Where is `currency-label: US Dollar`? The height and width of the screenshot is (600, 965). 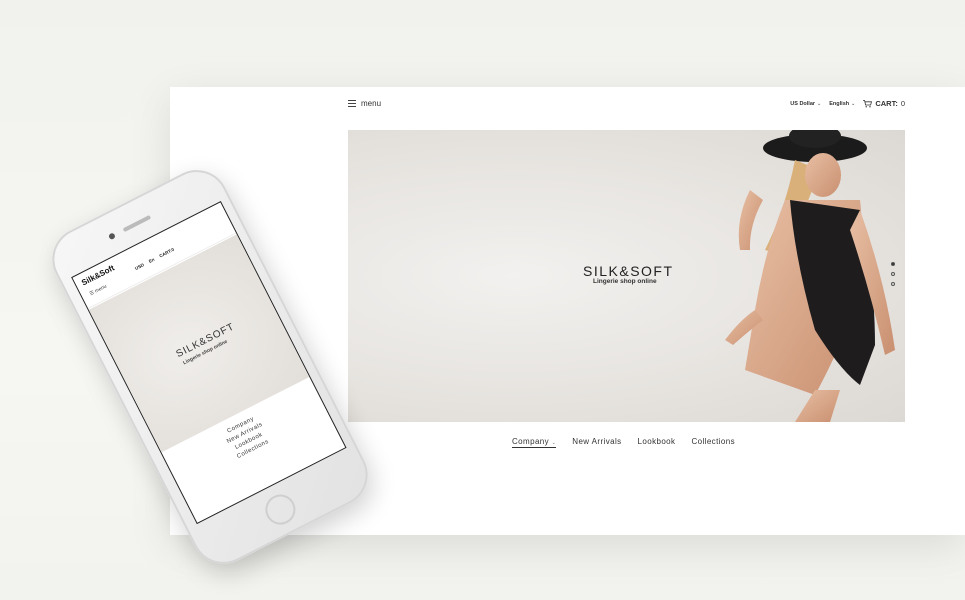
currency-label: US Dollar is located at coordinates (803, 103).